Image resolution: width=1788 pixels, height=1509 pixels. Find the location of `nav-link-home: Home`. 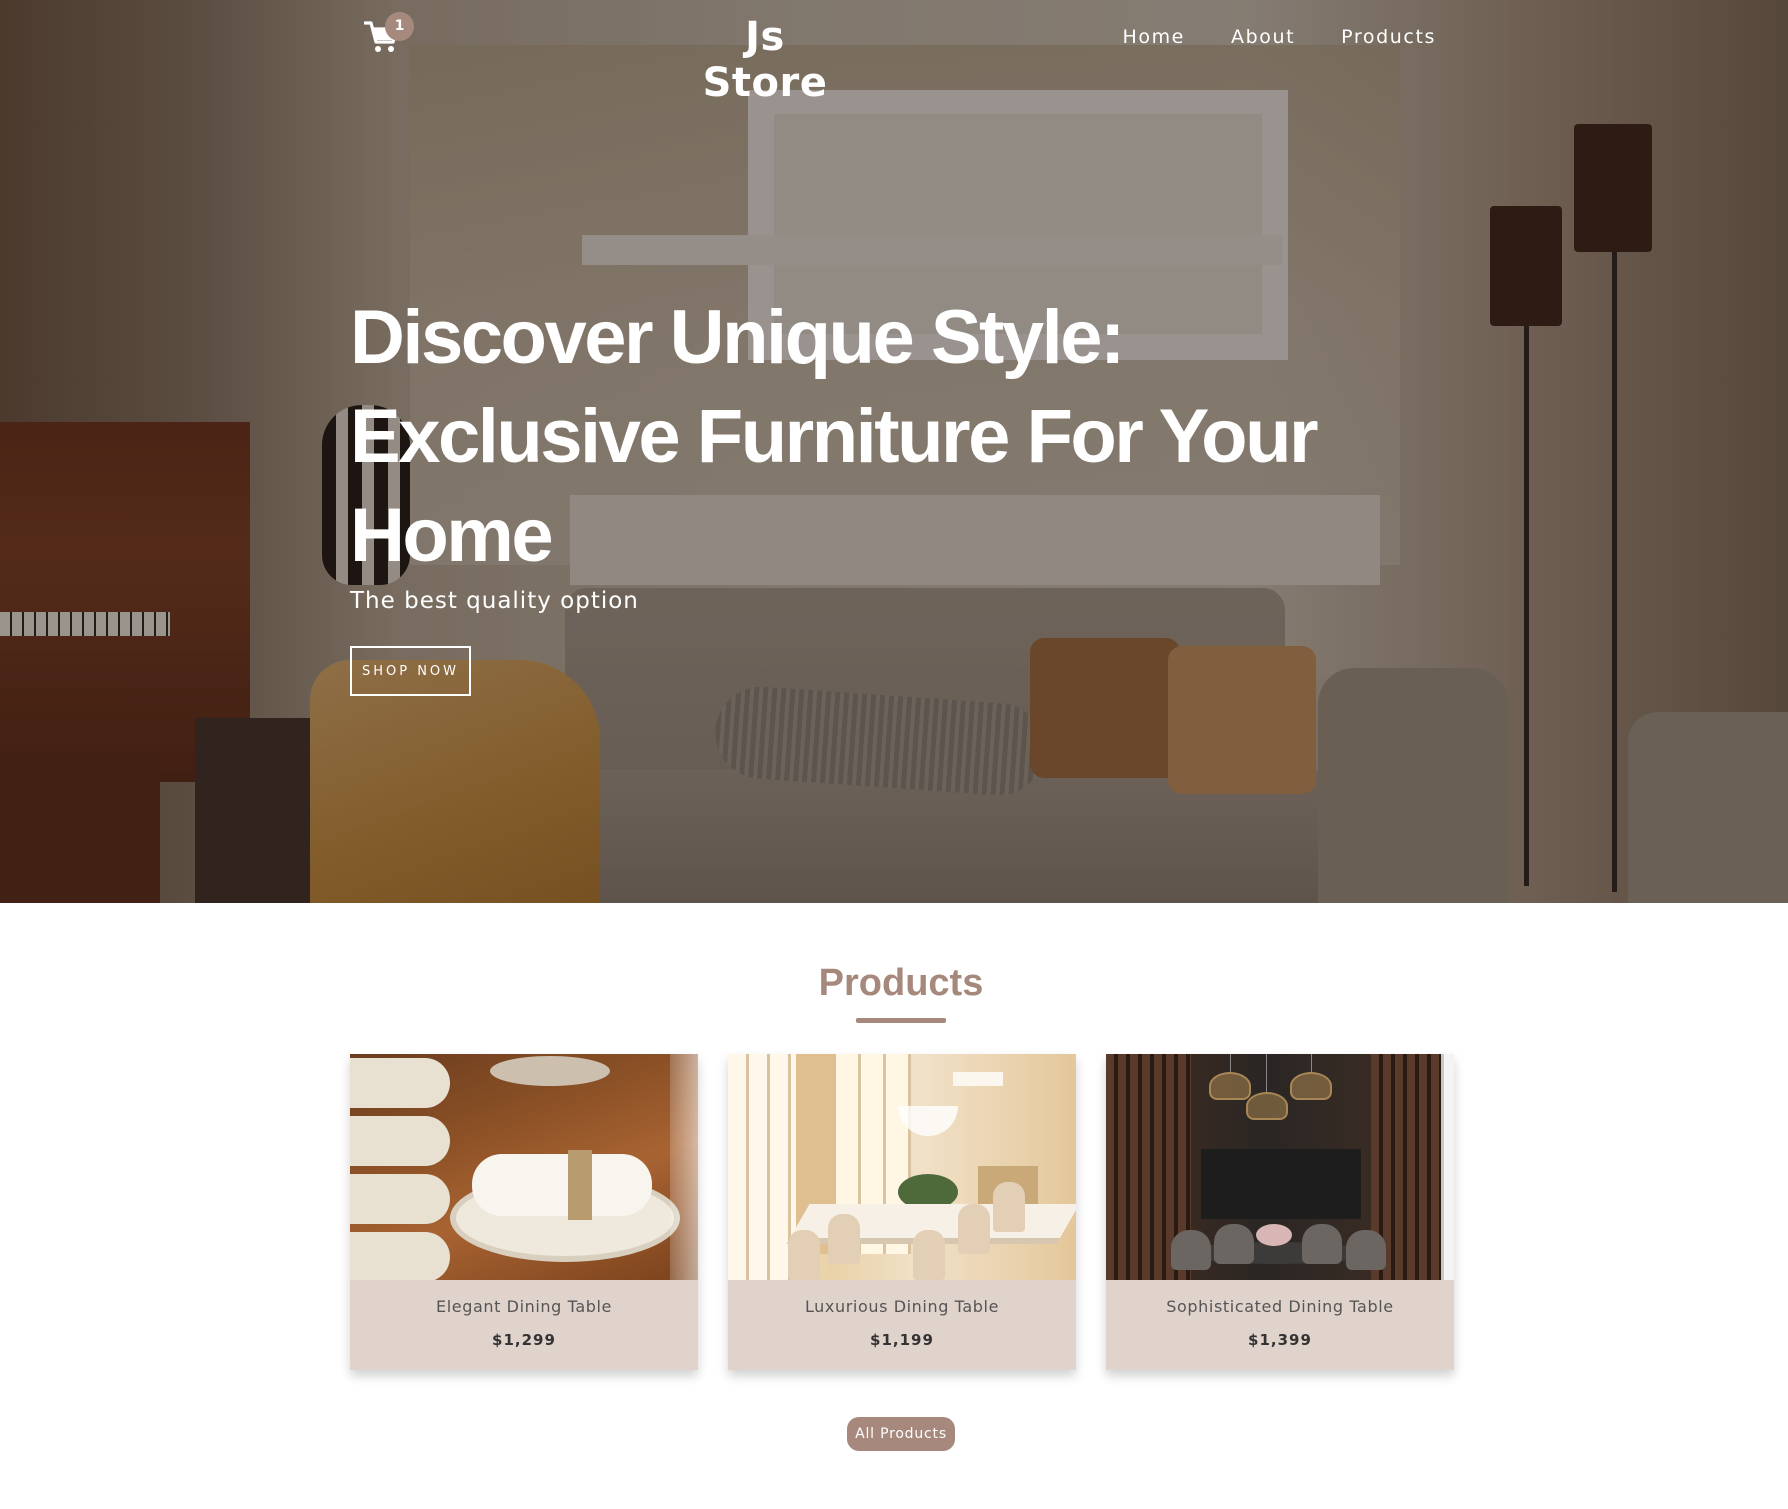

nav-link-home: Home is located at coordinates (1153, 37).